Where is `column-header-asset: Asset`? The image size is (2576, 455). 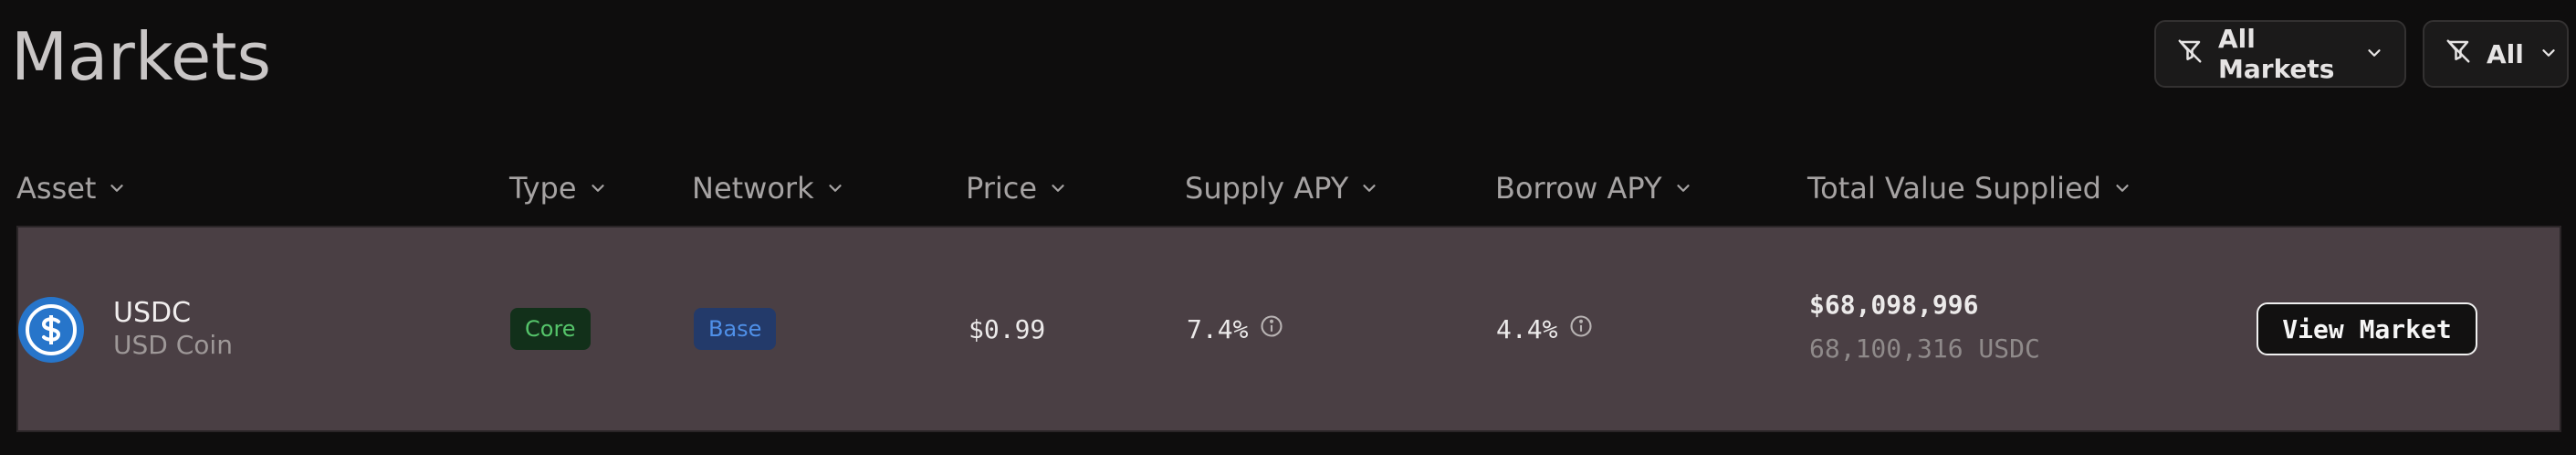
column-header-asset: Asset is located at coordinates (71, 188).